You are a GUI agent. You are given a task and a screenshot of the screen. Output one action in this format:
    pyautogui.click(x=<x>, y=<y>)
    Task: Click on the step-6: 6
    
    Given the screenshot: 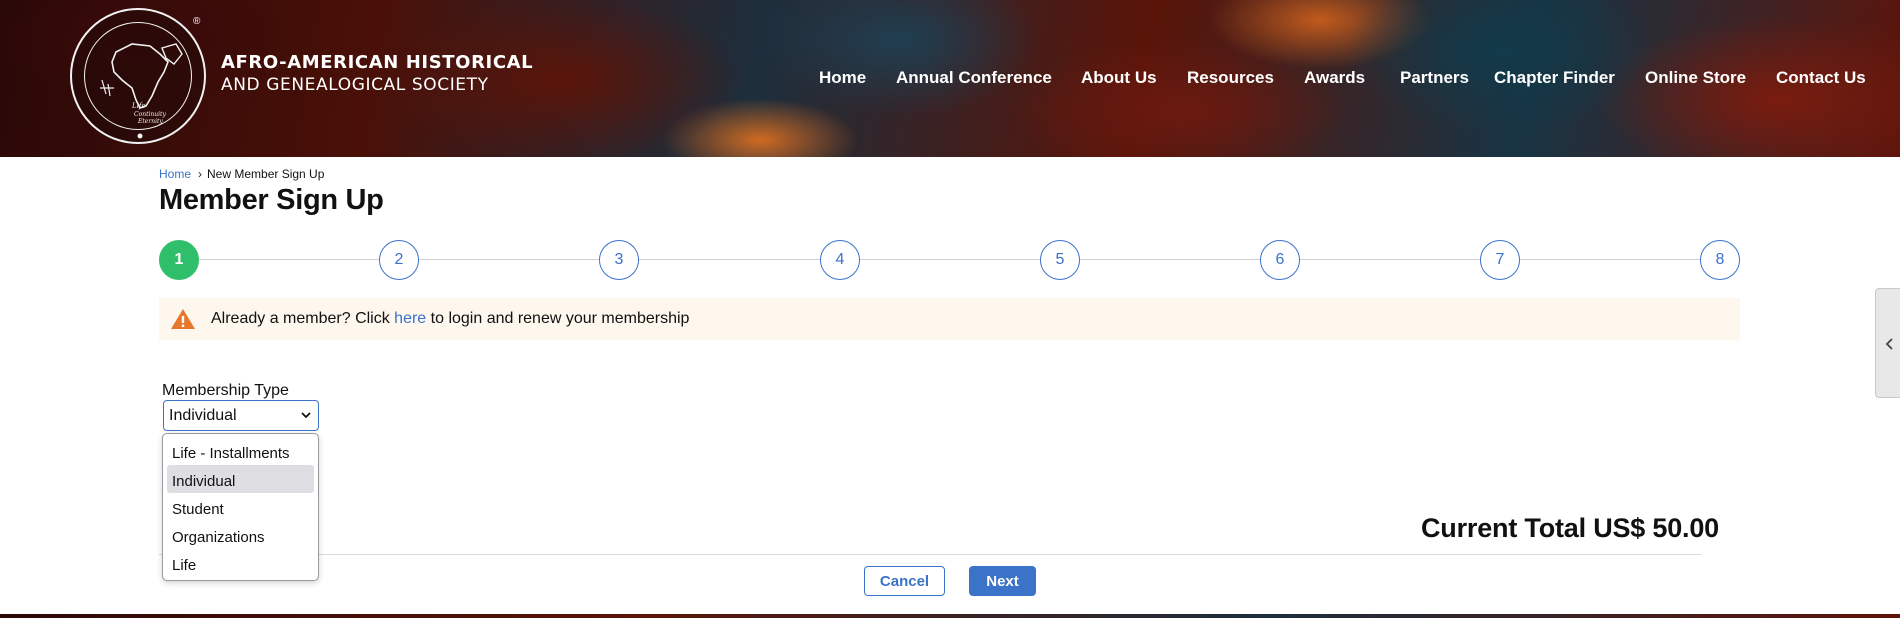 What is the action you would take?
    pyautogui.click(x=1280, y=260)
    